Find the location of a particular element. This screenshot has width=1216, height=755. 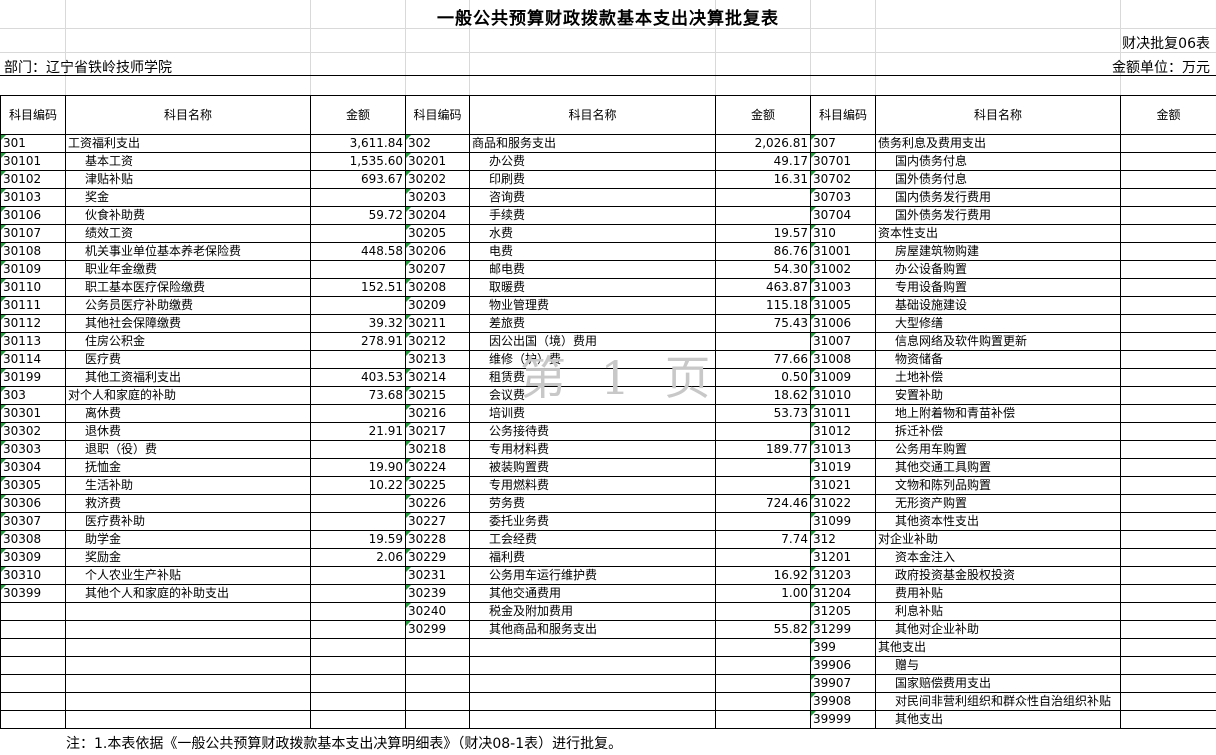

table-row: 39908 对民间非营利组织和群众性自治组织补贴 is located at coordinates (608, 701).